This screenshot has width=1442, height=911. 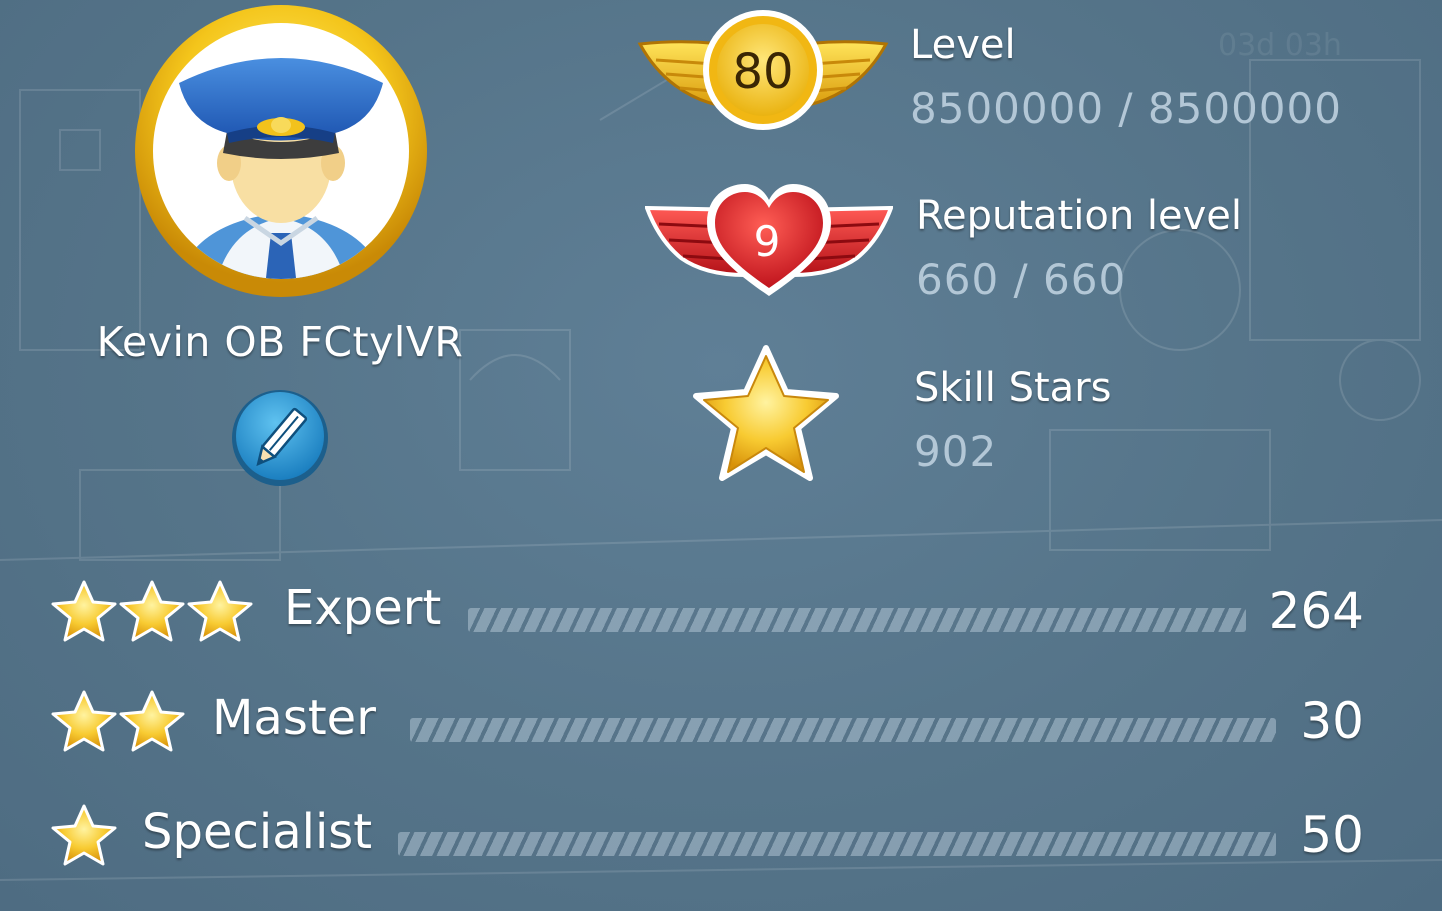 I want to click on edit-profile-button, so click(x=280, y=438).